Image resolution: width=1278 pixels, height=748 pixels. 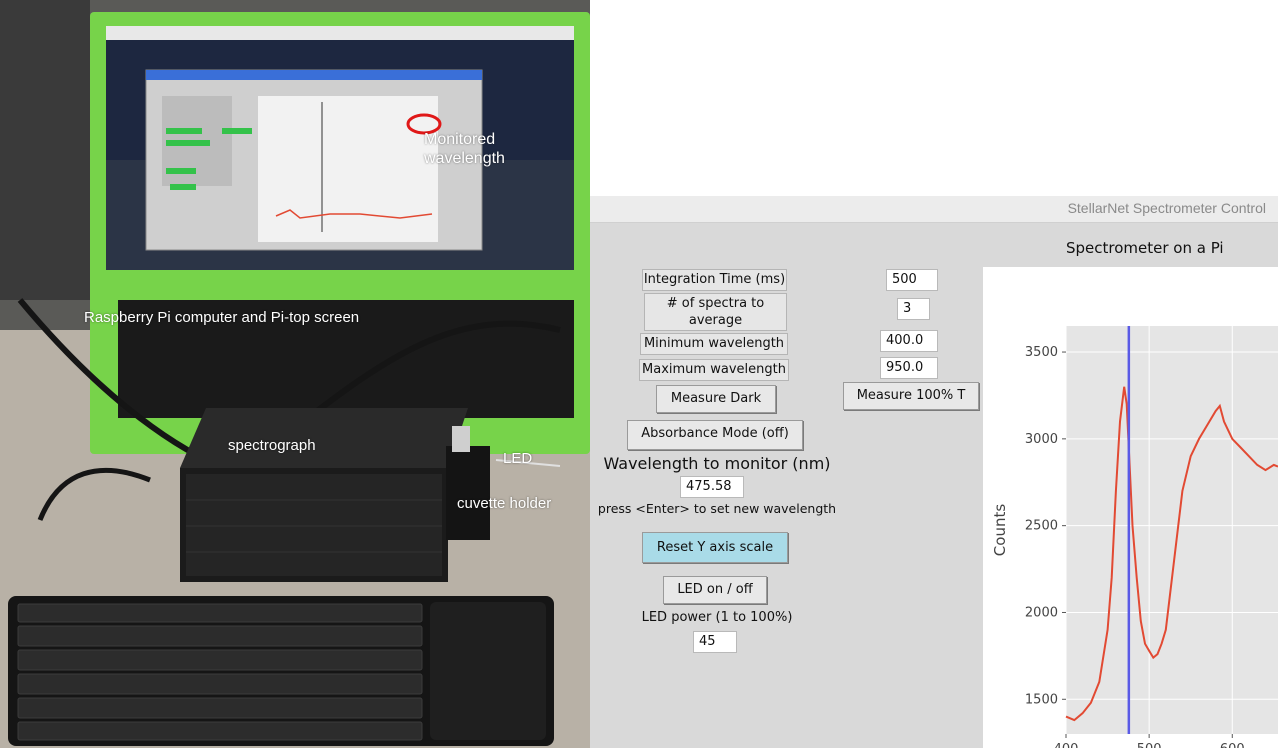 What do you see at coordinates (717, 508) in the screenshot?
I see `enter-hint-text: press <Enter> to set new wavelength` at bounding box center [717, 508].